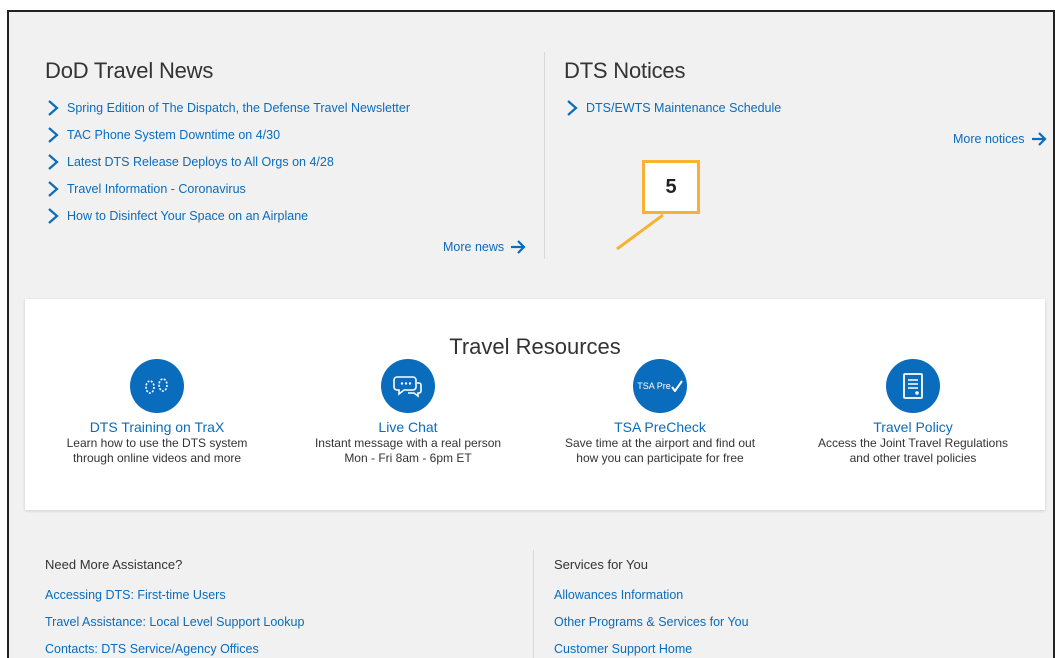  Describe the element at coordinates (683, 108) in the screenshot. I see `notice-link: DTS/EWTS Maintenance Schedule` at that location.